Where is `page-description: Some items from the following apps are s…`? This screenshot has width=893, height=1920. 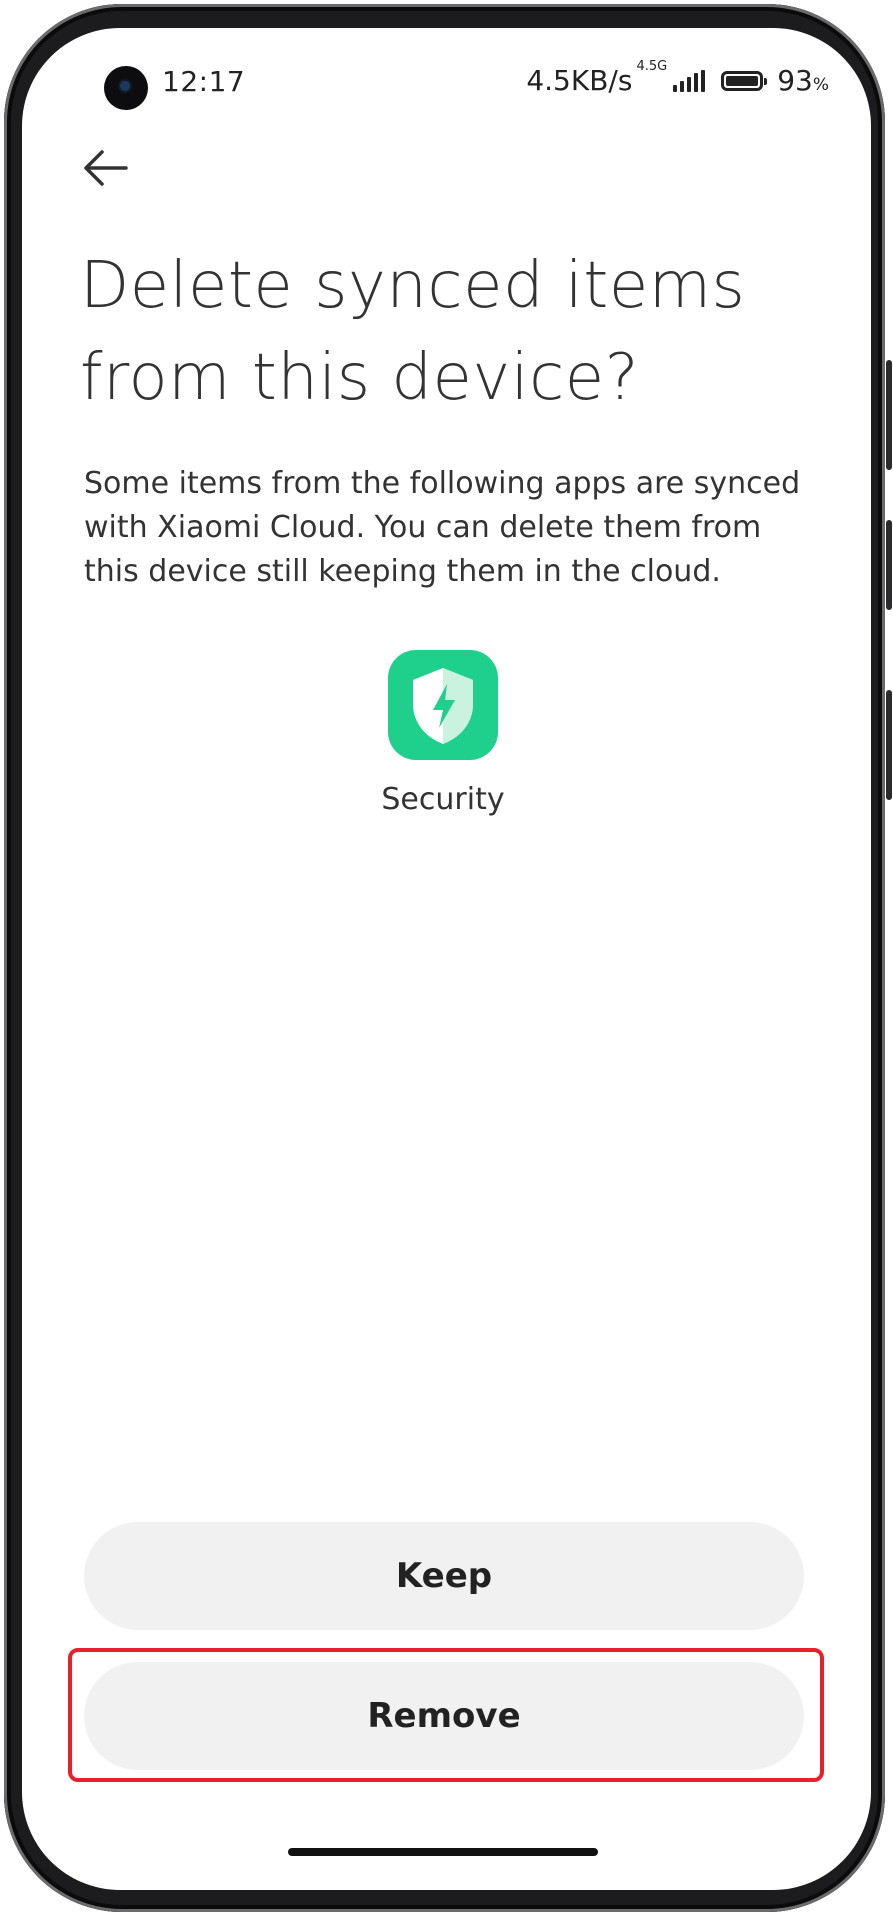 page-description: Some items from the following apps are s… is located at coordinates (442, 527).